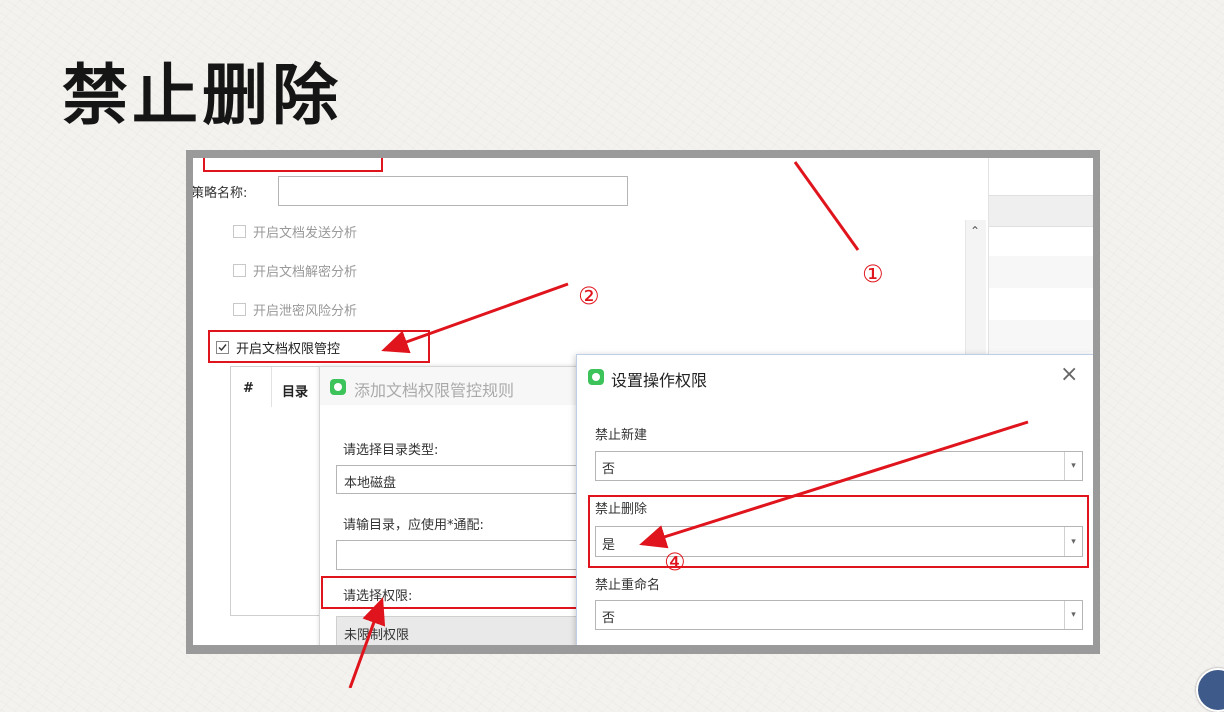 This screenshot has width=1224, height=712. Describe the element at coordinates (239, 270) in the screenshot. I see `checkbox-decrypt-analysis` at that location.